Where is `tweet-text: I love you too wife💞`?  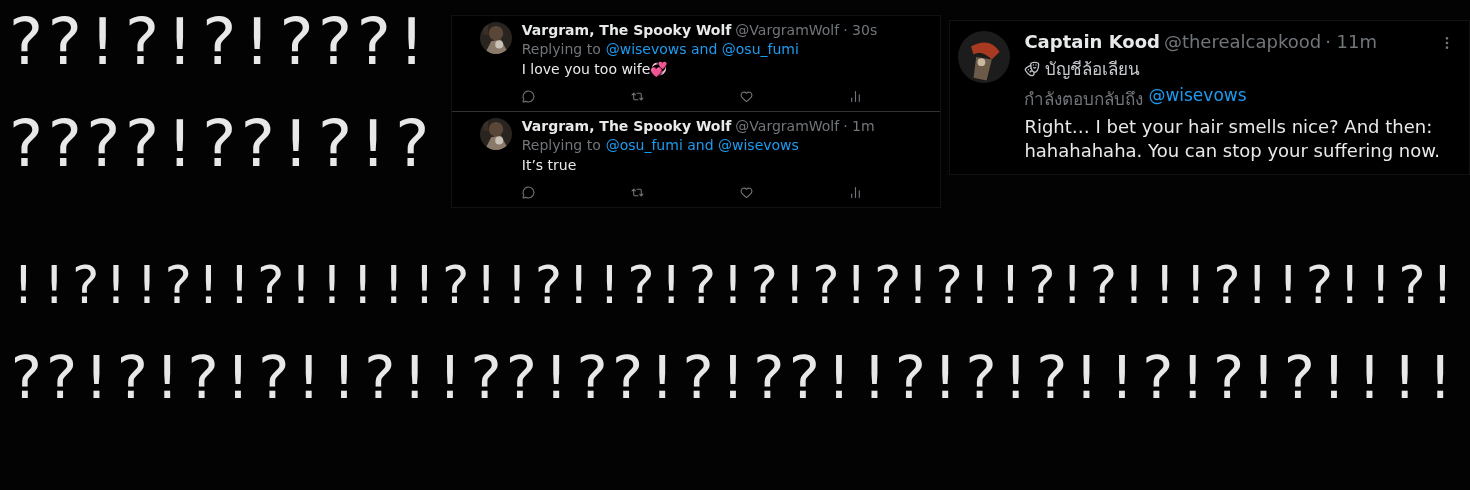
tweet-text: I love you too wife💞 is located at coordinates (595, 69).